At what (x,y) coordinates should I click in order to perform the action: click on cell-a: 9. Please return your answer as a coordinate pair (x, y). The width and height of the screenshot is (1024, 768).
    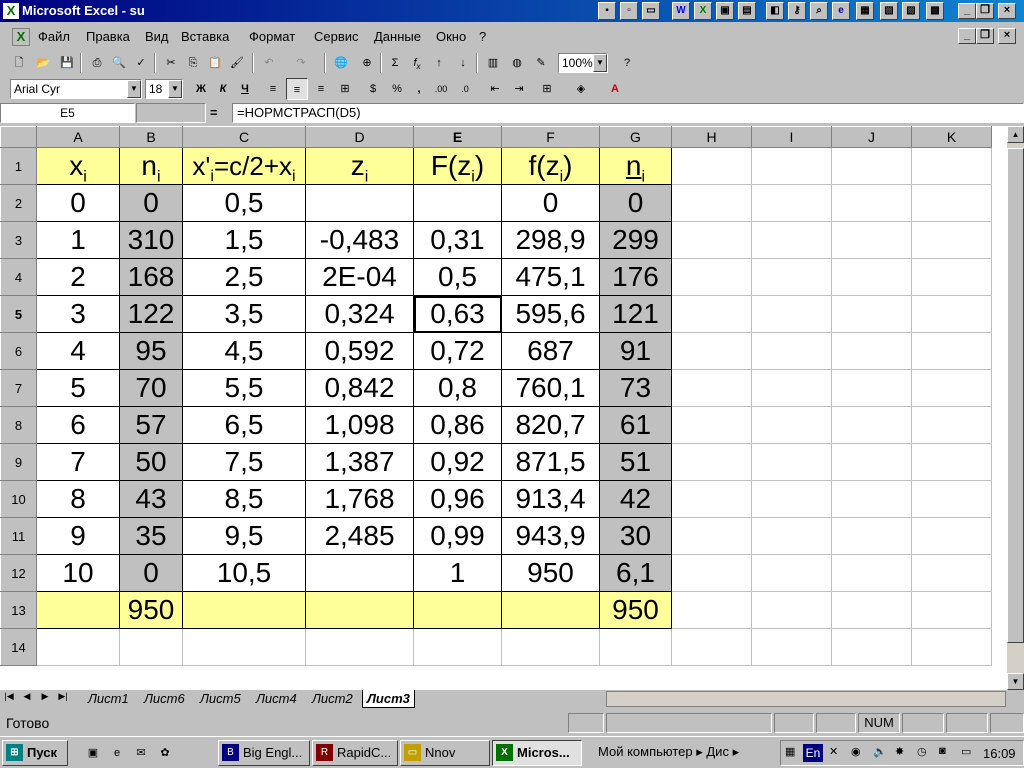
    Looking at the image, I should click on (78, 536).